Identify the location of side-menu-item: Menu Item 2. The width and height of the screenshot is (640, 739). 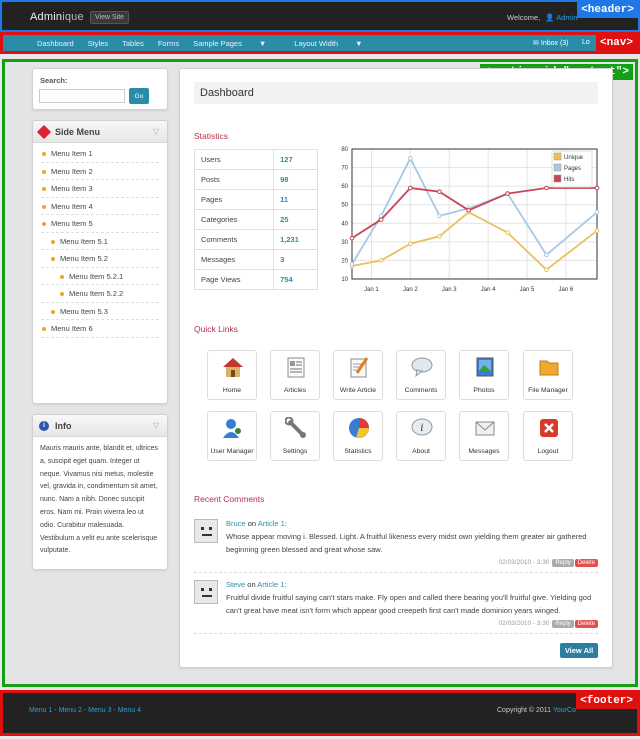
(100, 171).